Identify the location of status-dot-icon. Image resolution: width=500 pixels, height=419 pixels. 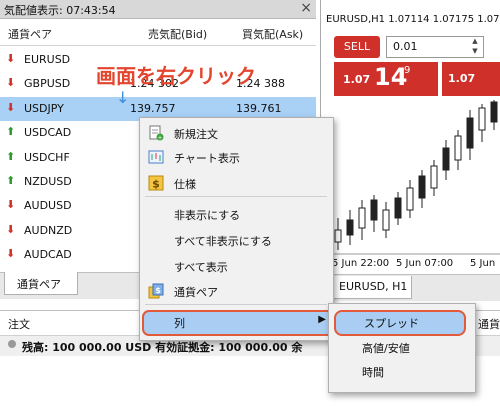
(12, 344).